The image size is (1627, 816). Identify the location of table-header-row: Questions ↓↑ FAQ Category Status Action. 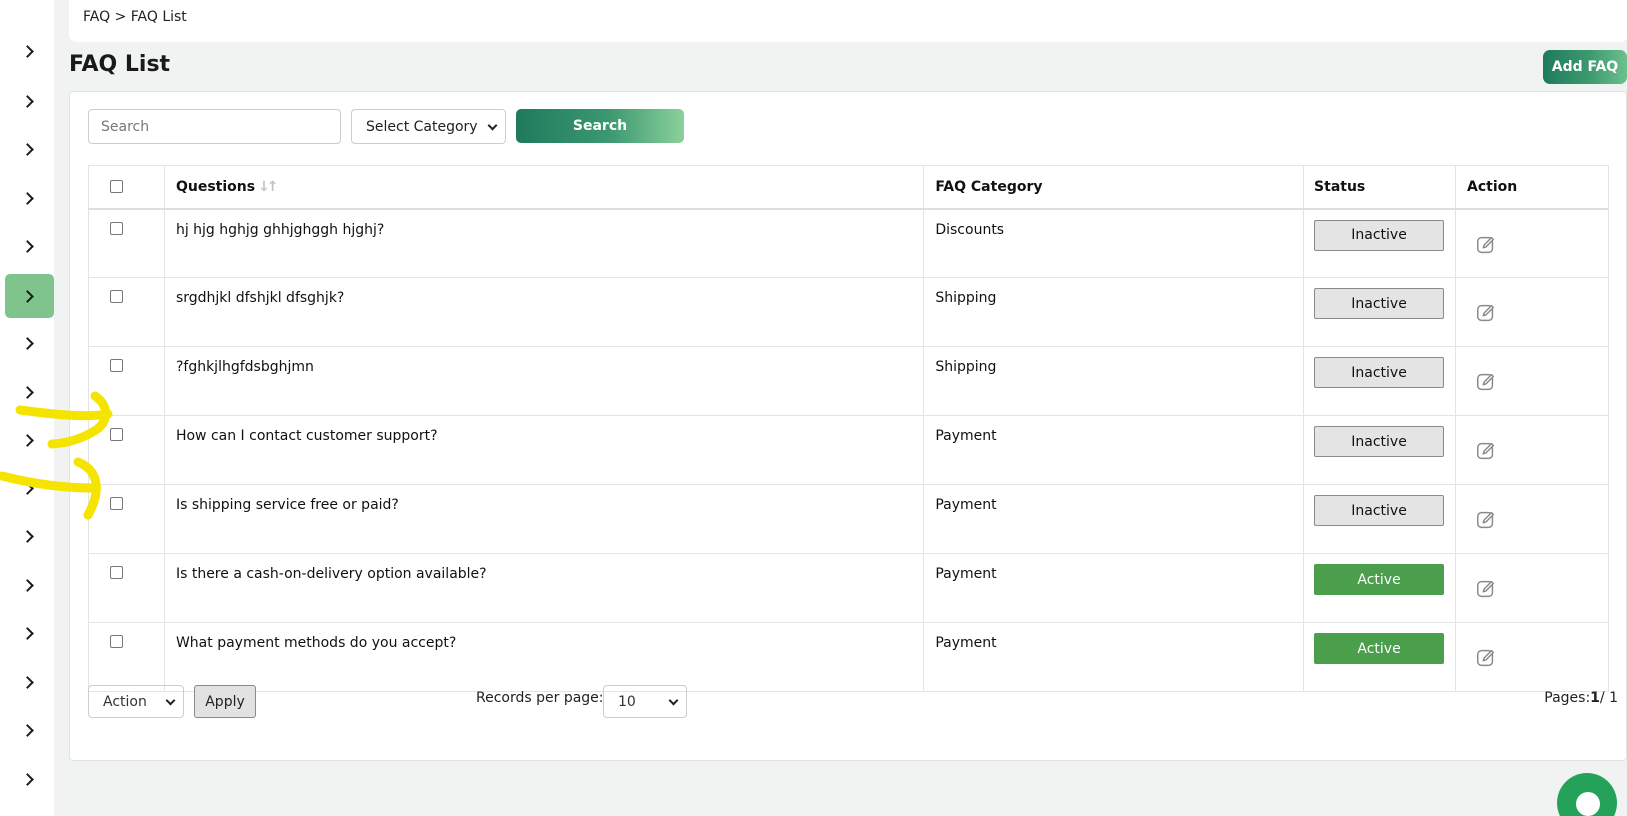
(848, 187).